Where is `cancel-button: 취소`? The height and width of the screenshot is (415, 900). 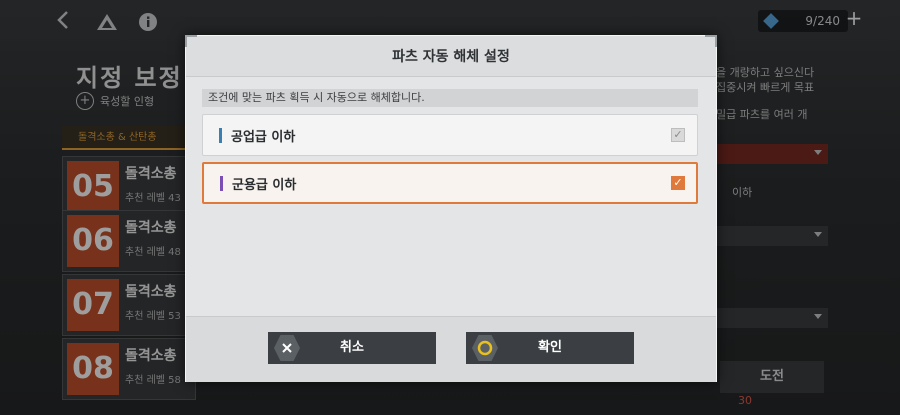 cancel-button: 취소 is located at coordinates (352, 348).